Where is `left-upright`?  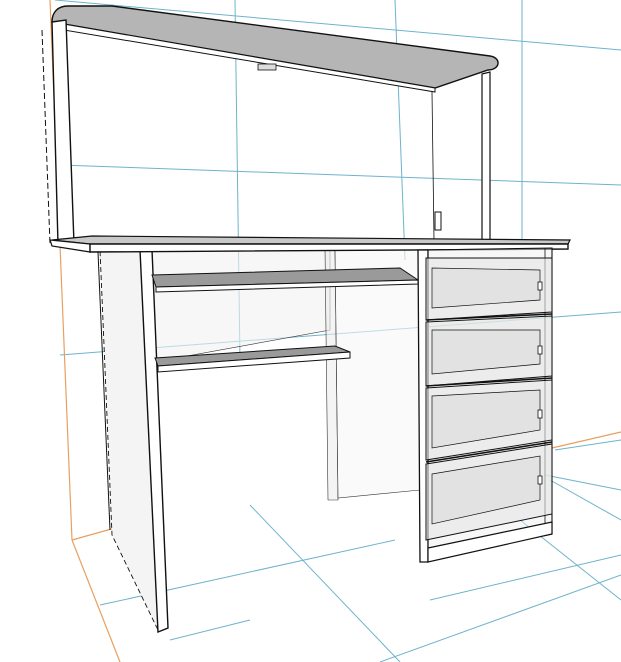
left-upright is located at coordinates (63, 132).